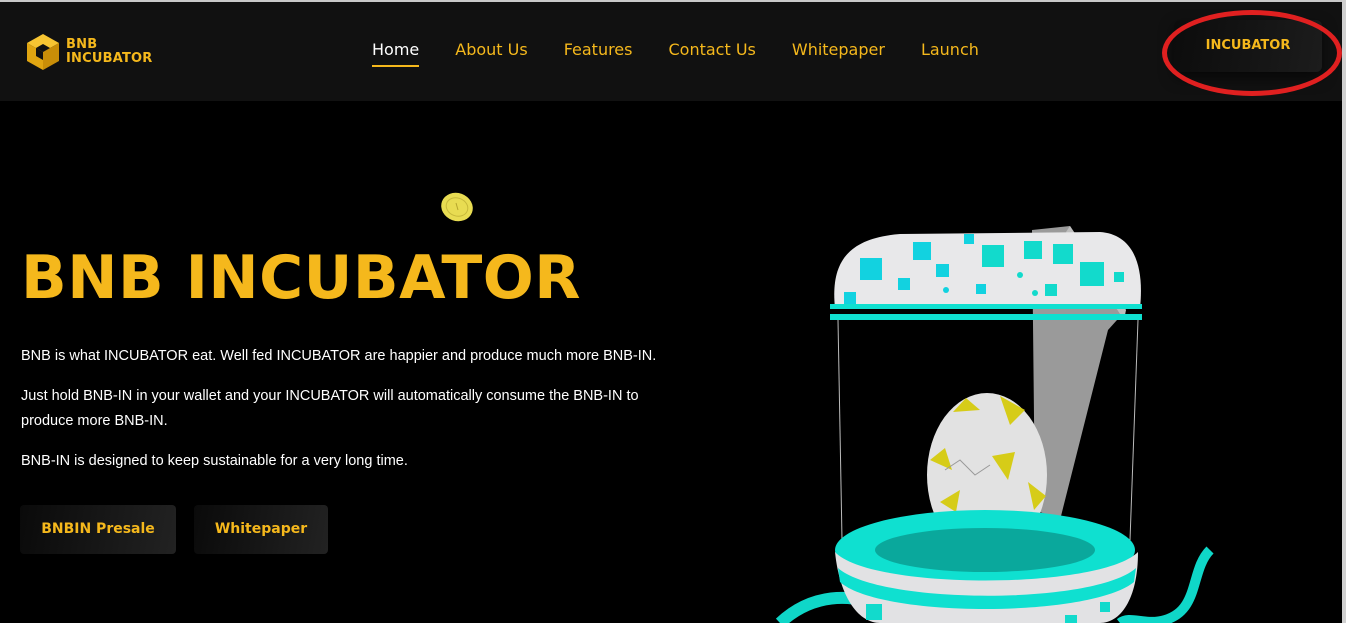 This screenshot has width=1346, height=623. Describe the element at coordinates (491, 53) in the screenshot. I see `nav-about-us: About Us` at that location.